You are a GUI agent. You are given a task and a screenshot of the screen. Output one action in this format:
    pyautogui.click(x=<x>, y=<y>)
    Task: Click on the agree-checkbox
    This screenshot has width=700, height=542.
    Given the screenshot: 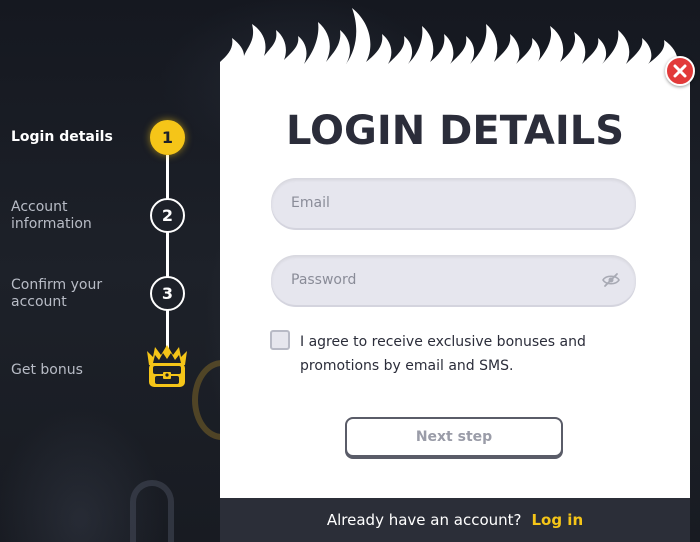 What is the action you would take?
    pyautogui.click(x=280, y=340)
    